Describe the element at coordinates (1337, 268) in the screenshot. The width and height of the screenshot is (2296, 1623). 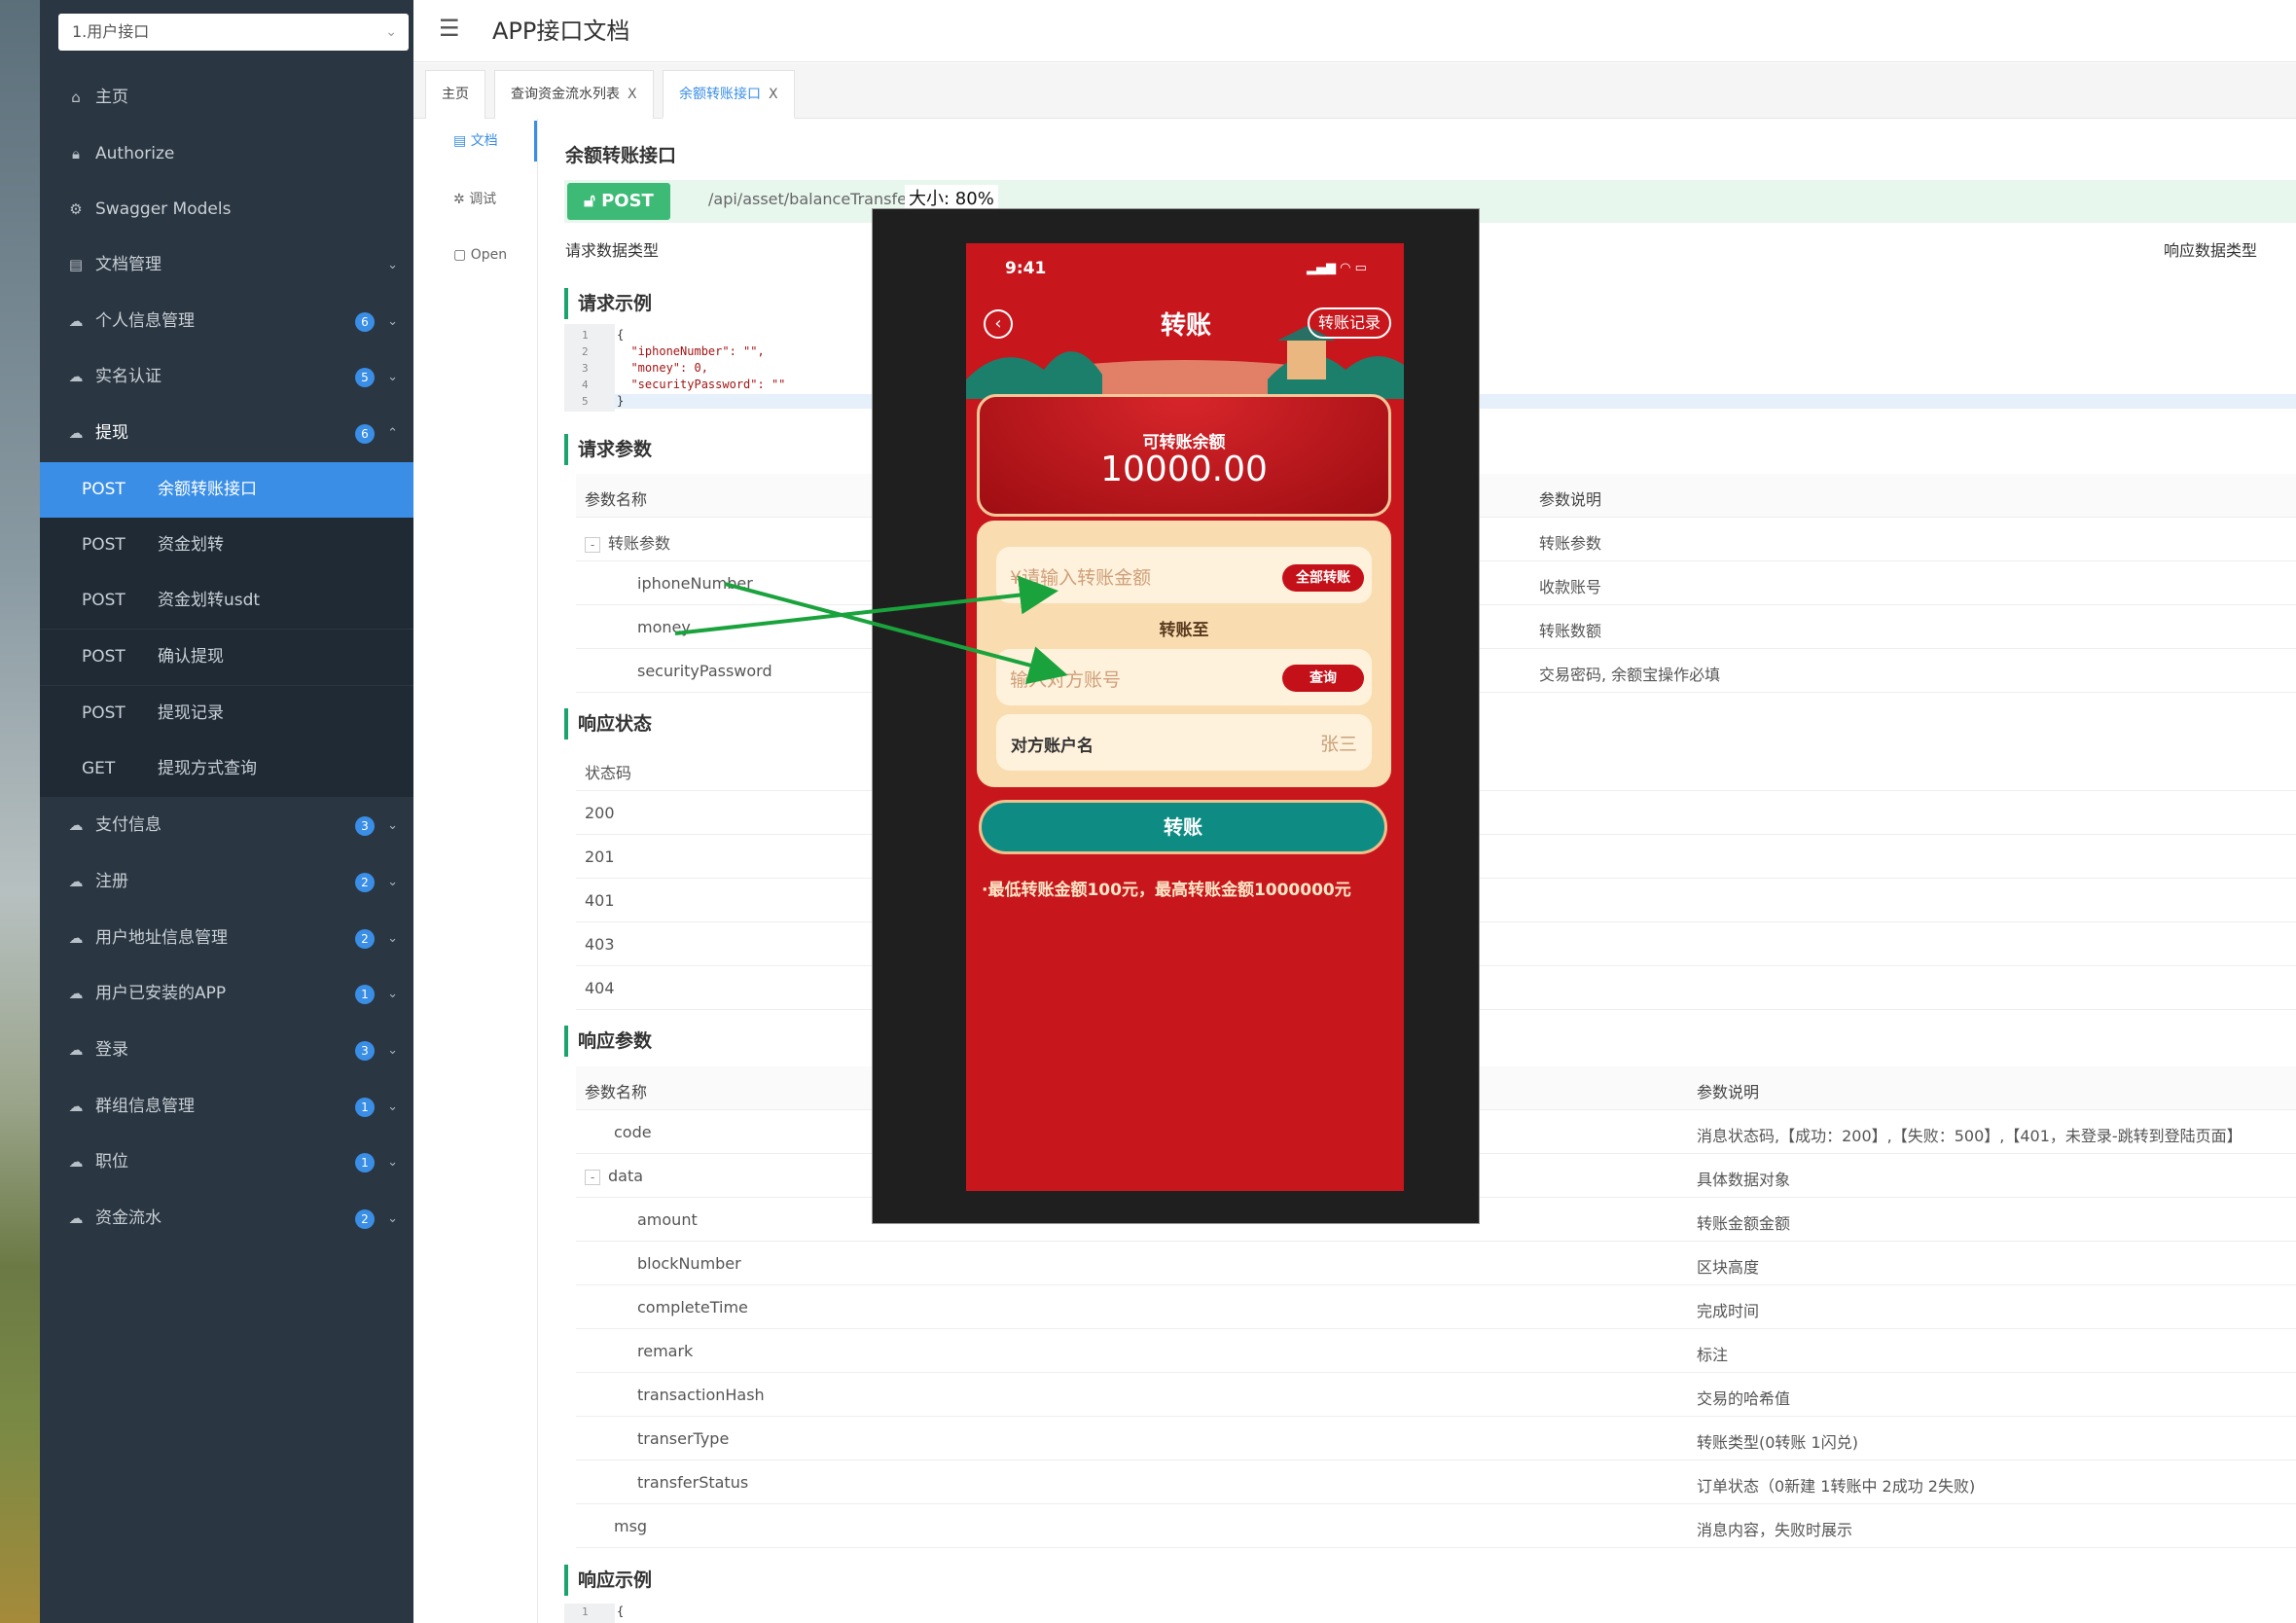
I see `signal-battery-icon: ▂▄▆ ◠ ▭` at that location.